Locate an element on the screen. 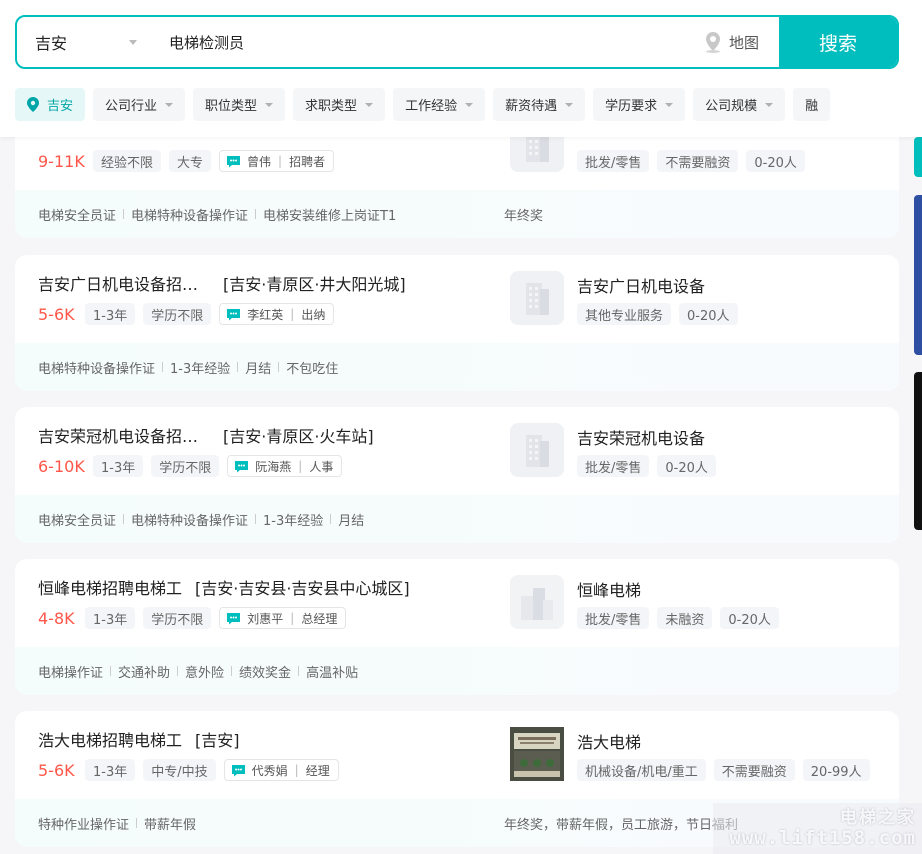 This screenshot has width=922, height=854. filter-label: 融 is located at coordinates (812, 106).